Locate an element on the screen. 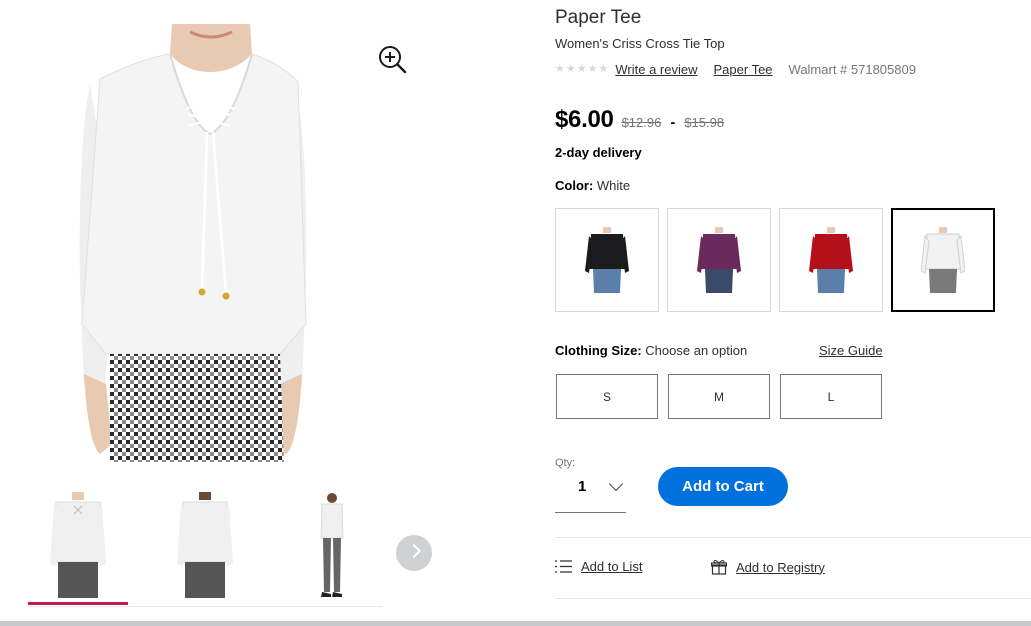 The image size is (1031, 626). size-guide-link: Size Guide is located at coordinates (851, 350).